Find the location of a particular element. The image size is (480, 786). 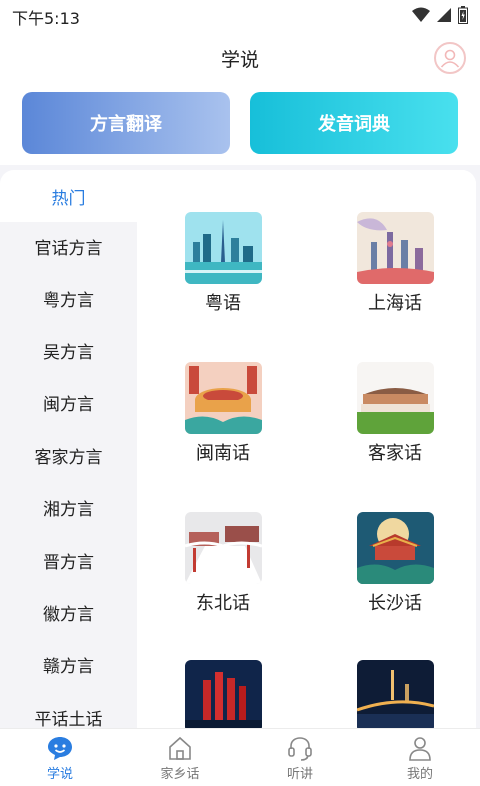

category-min: 闽方言 is located at coordinates (68, 402).